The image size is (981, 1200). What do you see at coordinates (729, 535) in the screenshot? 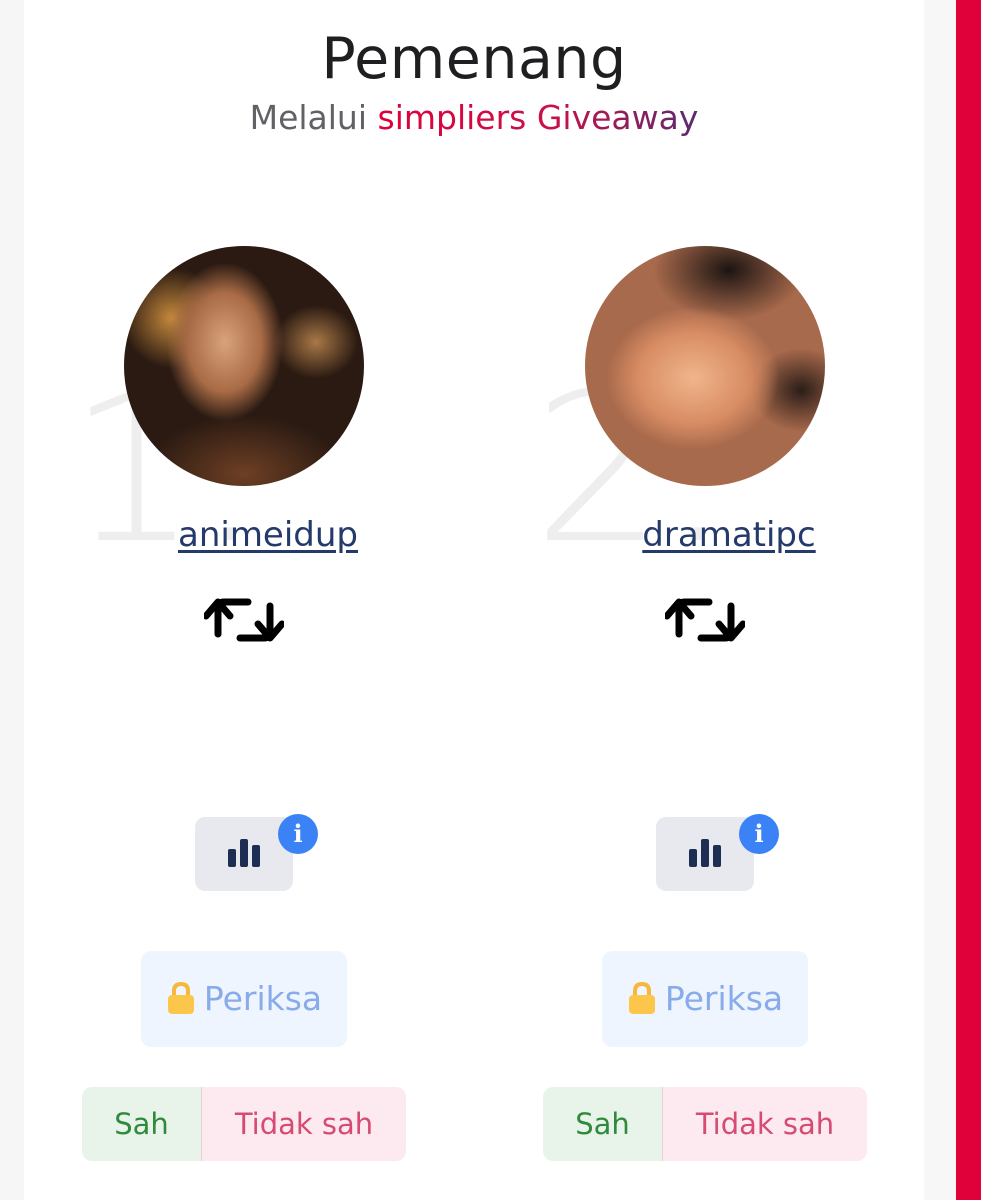
I see `winner-username-link: dramatipc` at bounding box center [729, 535].